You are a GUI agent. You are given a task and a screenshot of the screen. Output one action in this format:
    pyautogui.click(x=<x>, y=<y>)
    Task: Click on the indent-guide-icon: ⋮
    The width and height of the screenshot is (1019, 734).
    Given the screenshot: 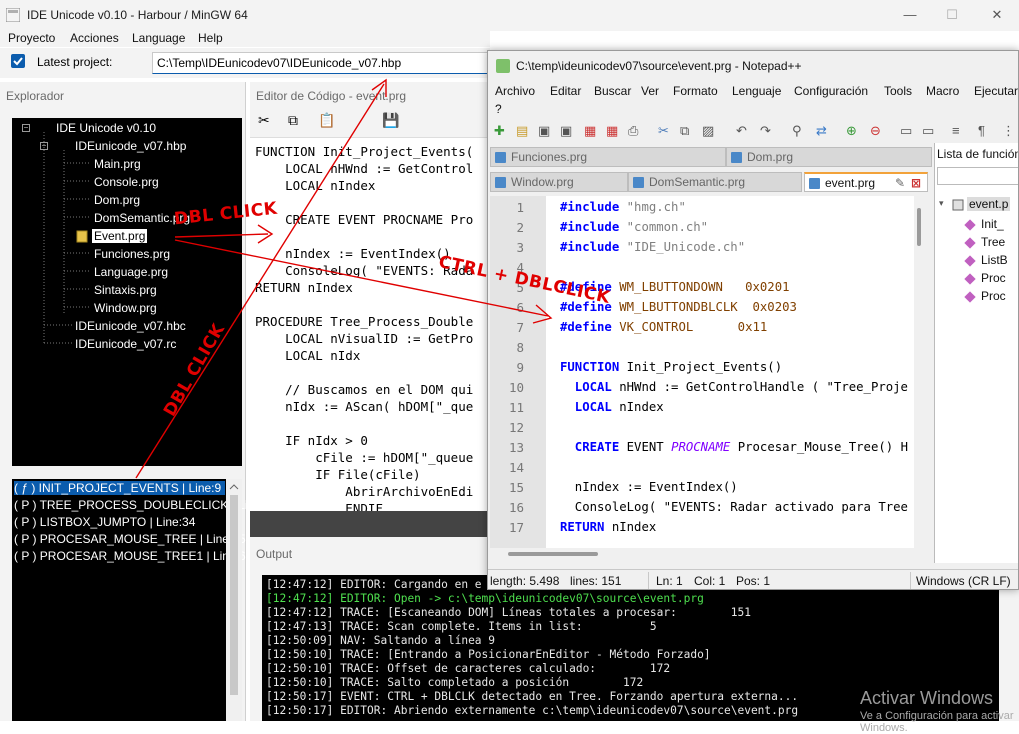 What is the action you would take?
    pyautogui.click(x=1008, y=131)
    